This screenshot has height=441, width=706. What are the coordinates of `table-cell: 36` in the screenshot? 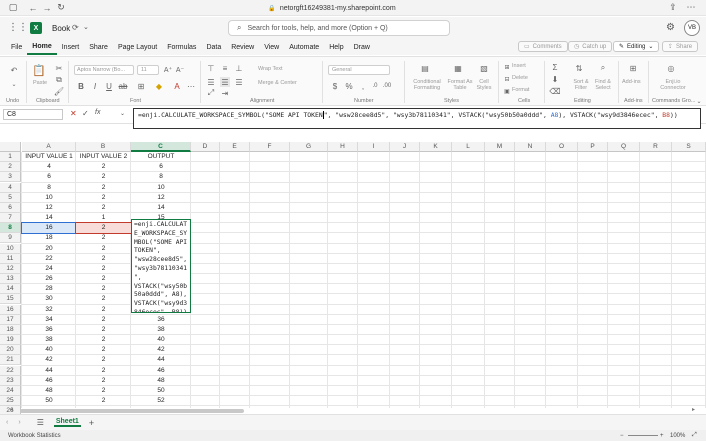 It's located at (161, 320).